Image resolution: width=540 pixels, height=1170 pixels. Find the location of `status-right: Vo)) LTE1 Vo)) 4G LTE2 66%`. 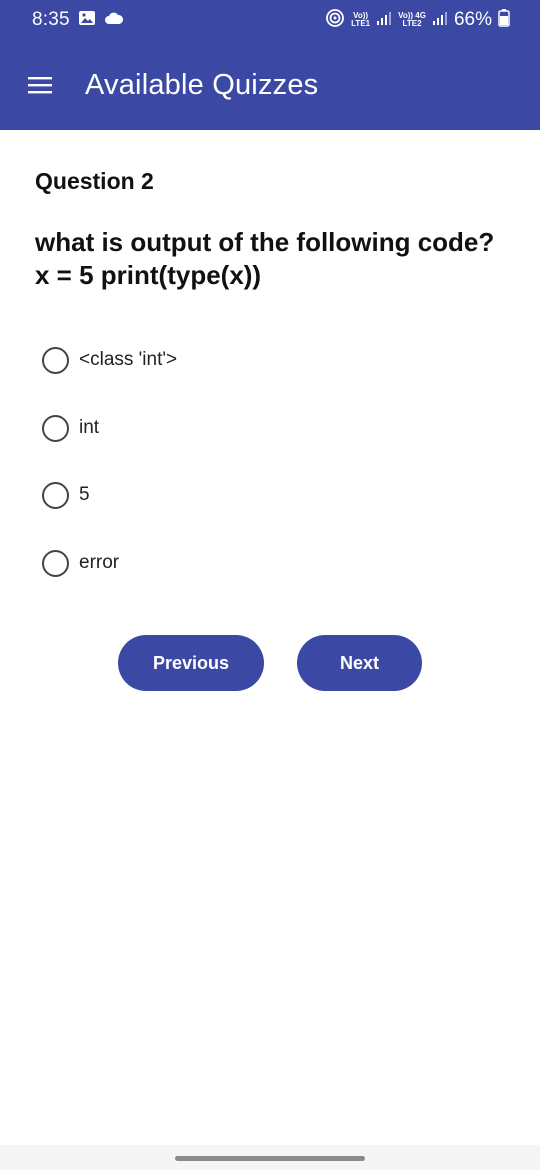

status-right: Vo)) LTE1 Vo)) 4G LTE2 66% is located at coordinates (417, 20).